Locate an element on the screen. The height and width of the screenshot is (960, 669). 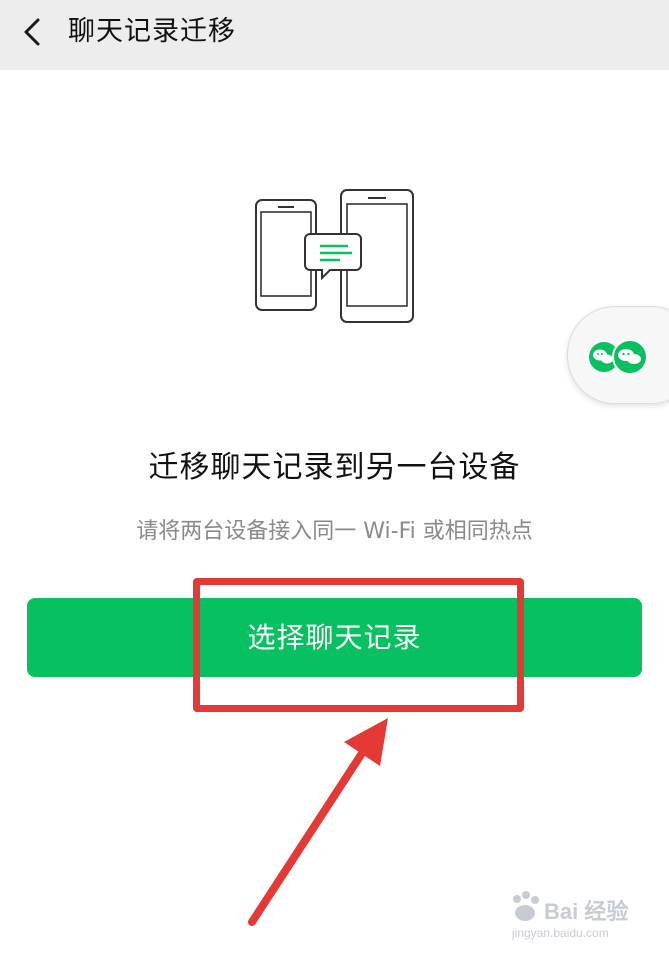
wechat-floating-button is located at coordinates (618, 355).